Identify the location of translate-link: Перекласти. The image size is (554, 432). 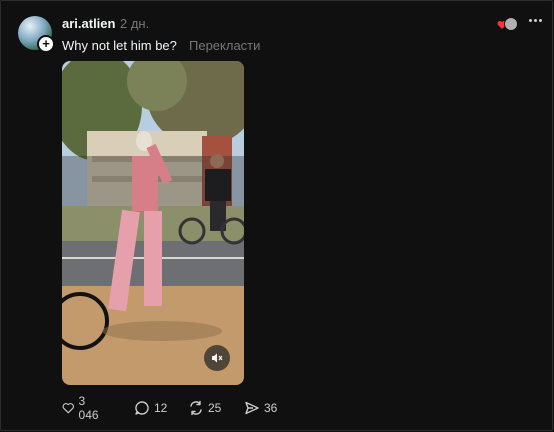
(224, 45).